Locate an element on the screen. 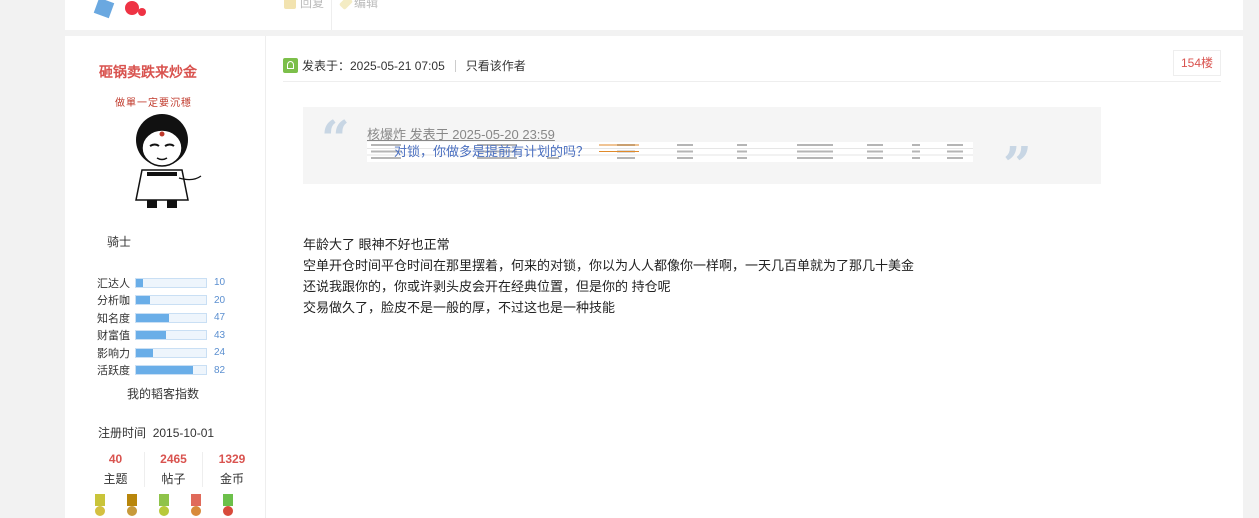 This screenshot has height=518, width=1259. stat-row: 影响力 24 is located at coordinates (167, 353).